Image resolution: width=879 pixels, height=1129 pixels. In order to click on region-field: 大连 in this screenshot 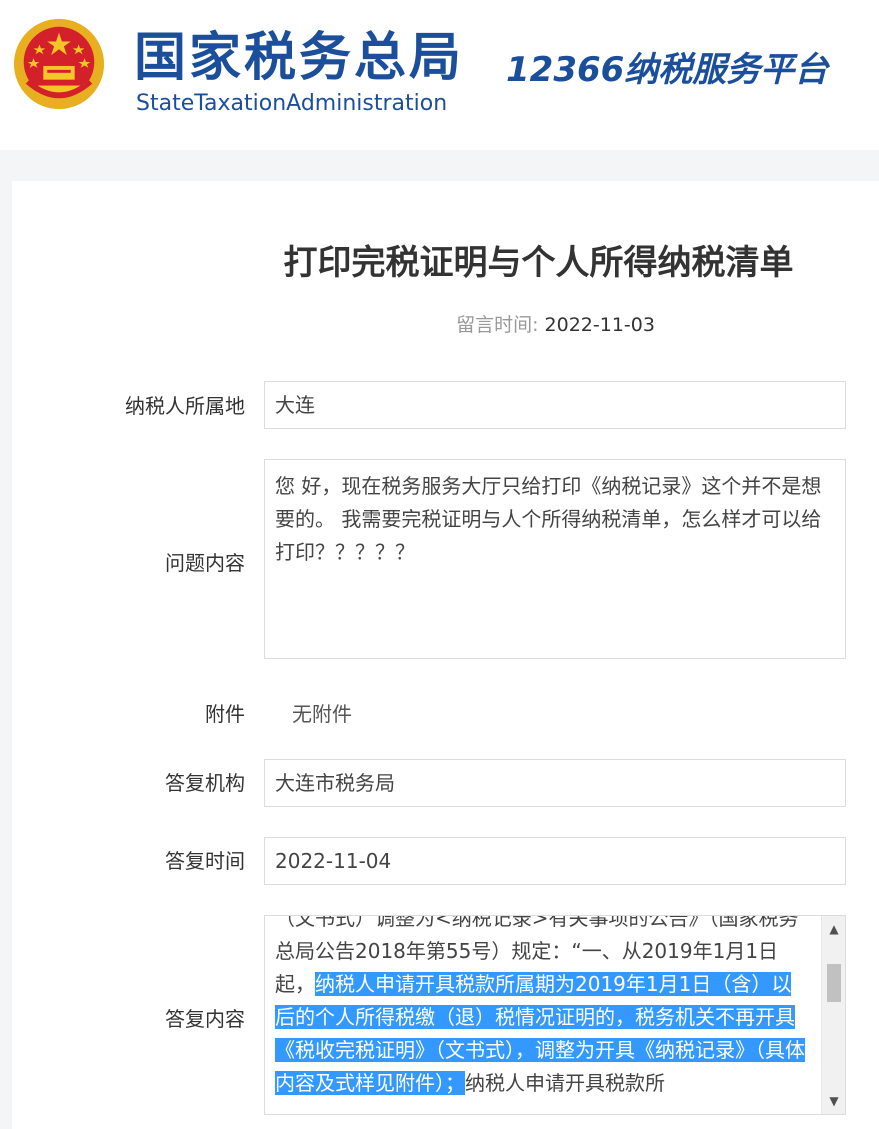, I will do `click(555, 405)`.